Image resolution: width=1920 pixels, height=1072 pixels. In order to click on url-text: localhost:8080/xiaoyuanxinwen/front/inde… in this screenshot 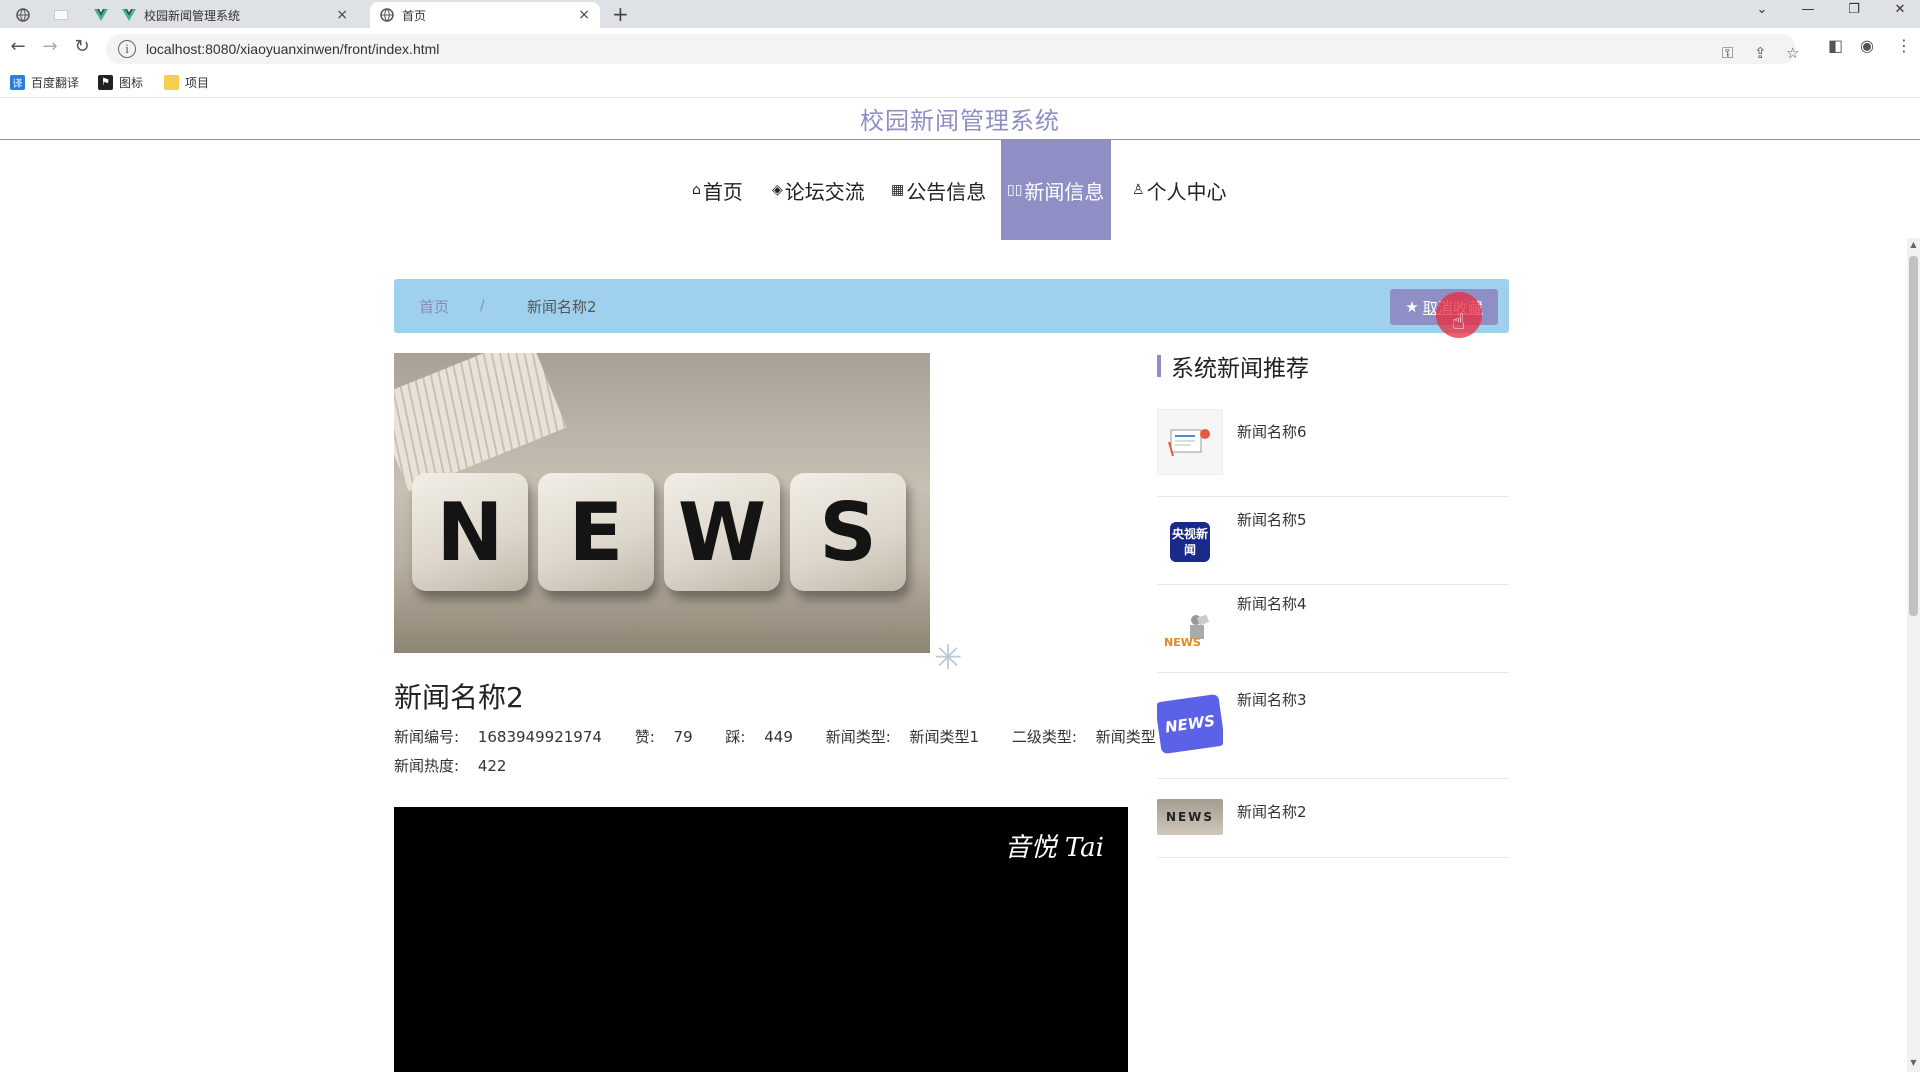, I will do `click(292, 49)`.